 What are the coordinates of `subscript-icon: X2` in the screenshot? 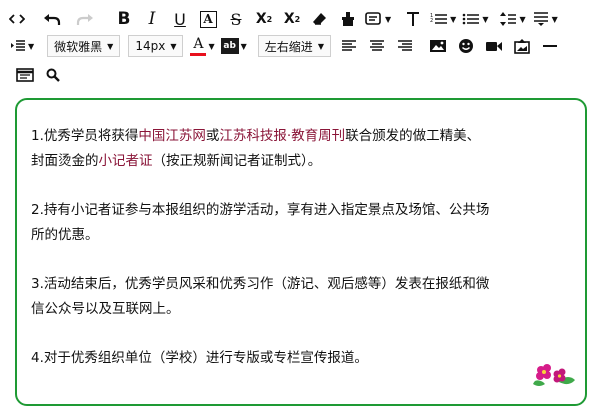 It's located at (292, 19).